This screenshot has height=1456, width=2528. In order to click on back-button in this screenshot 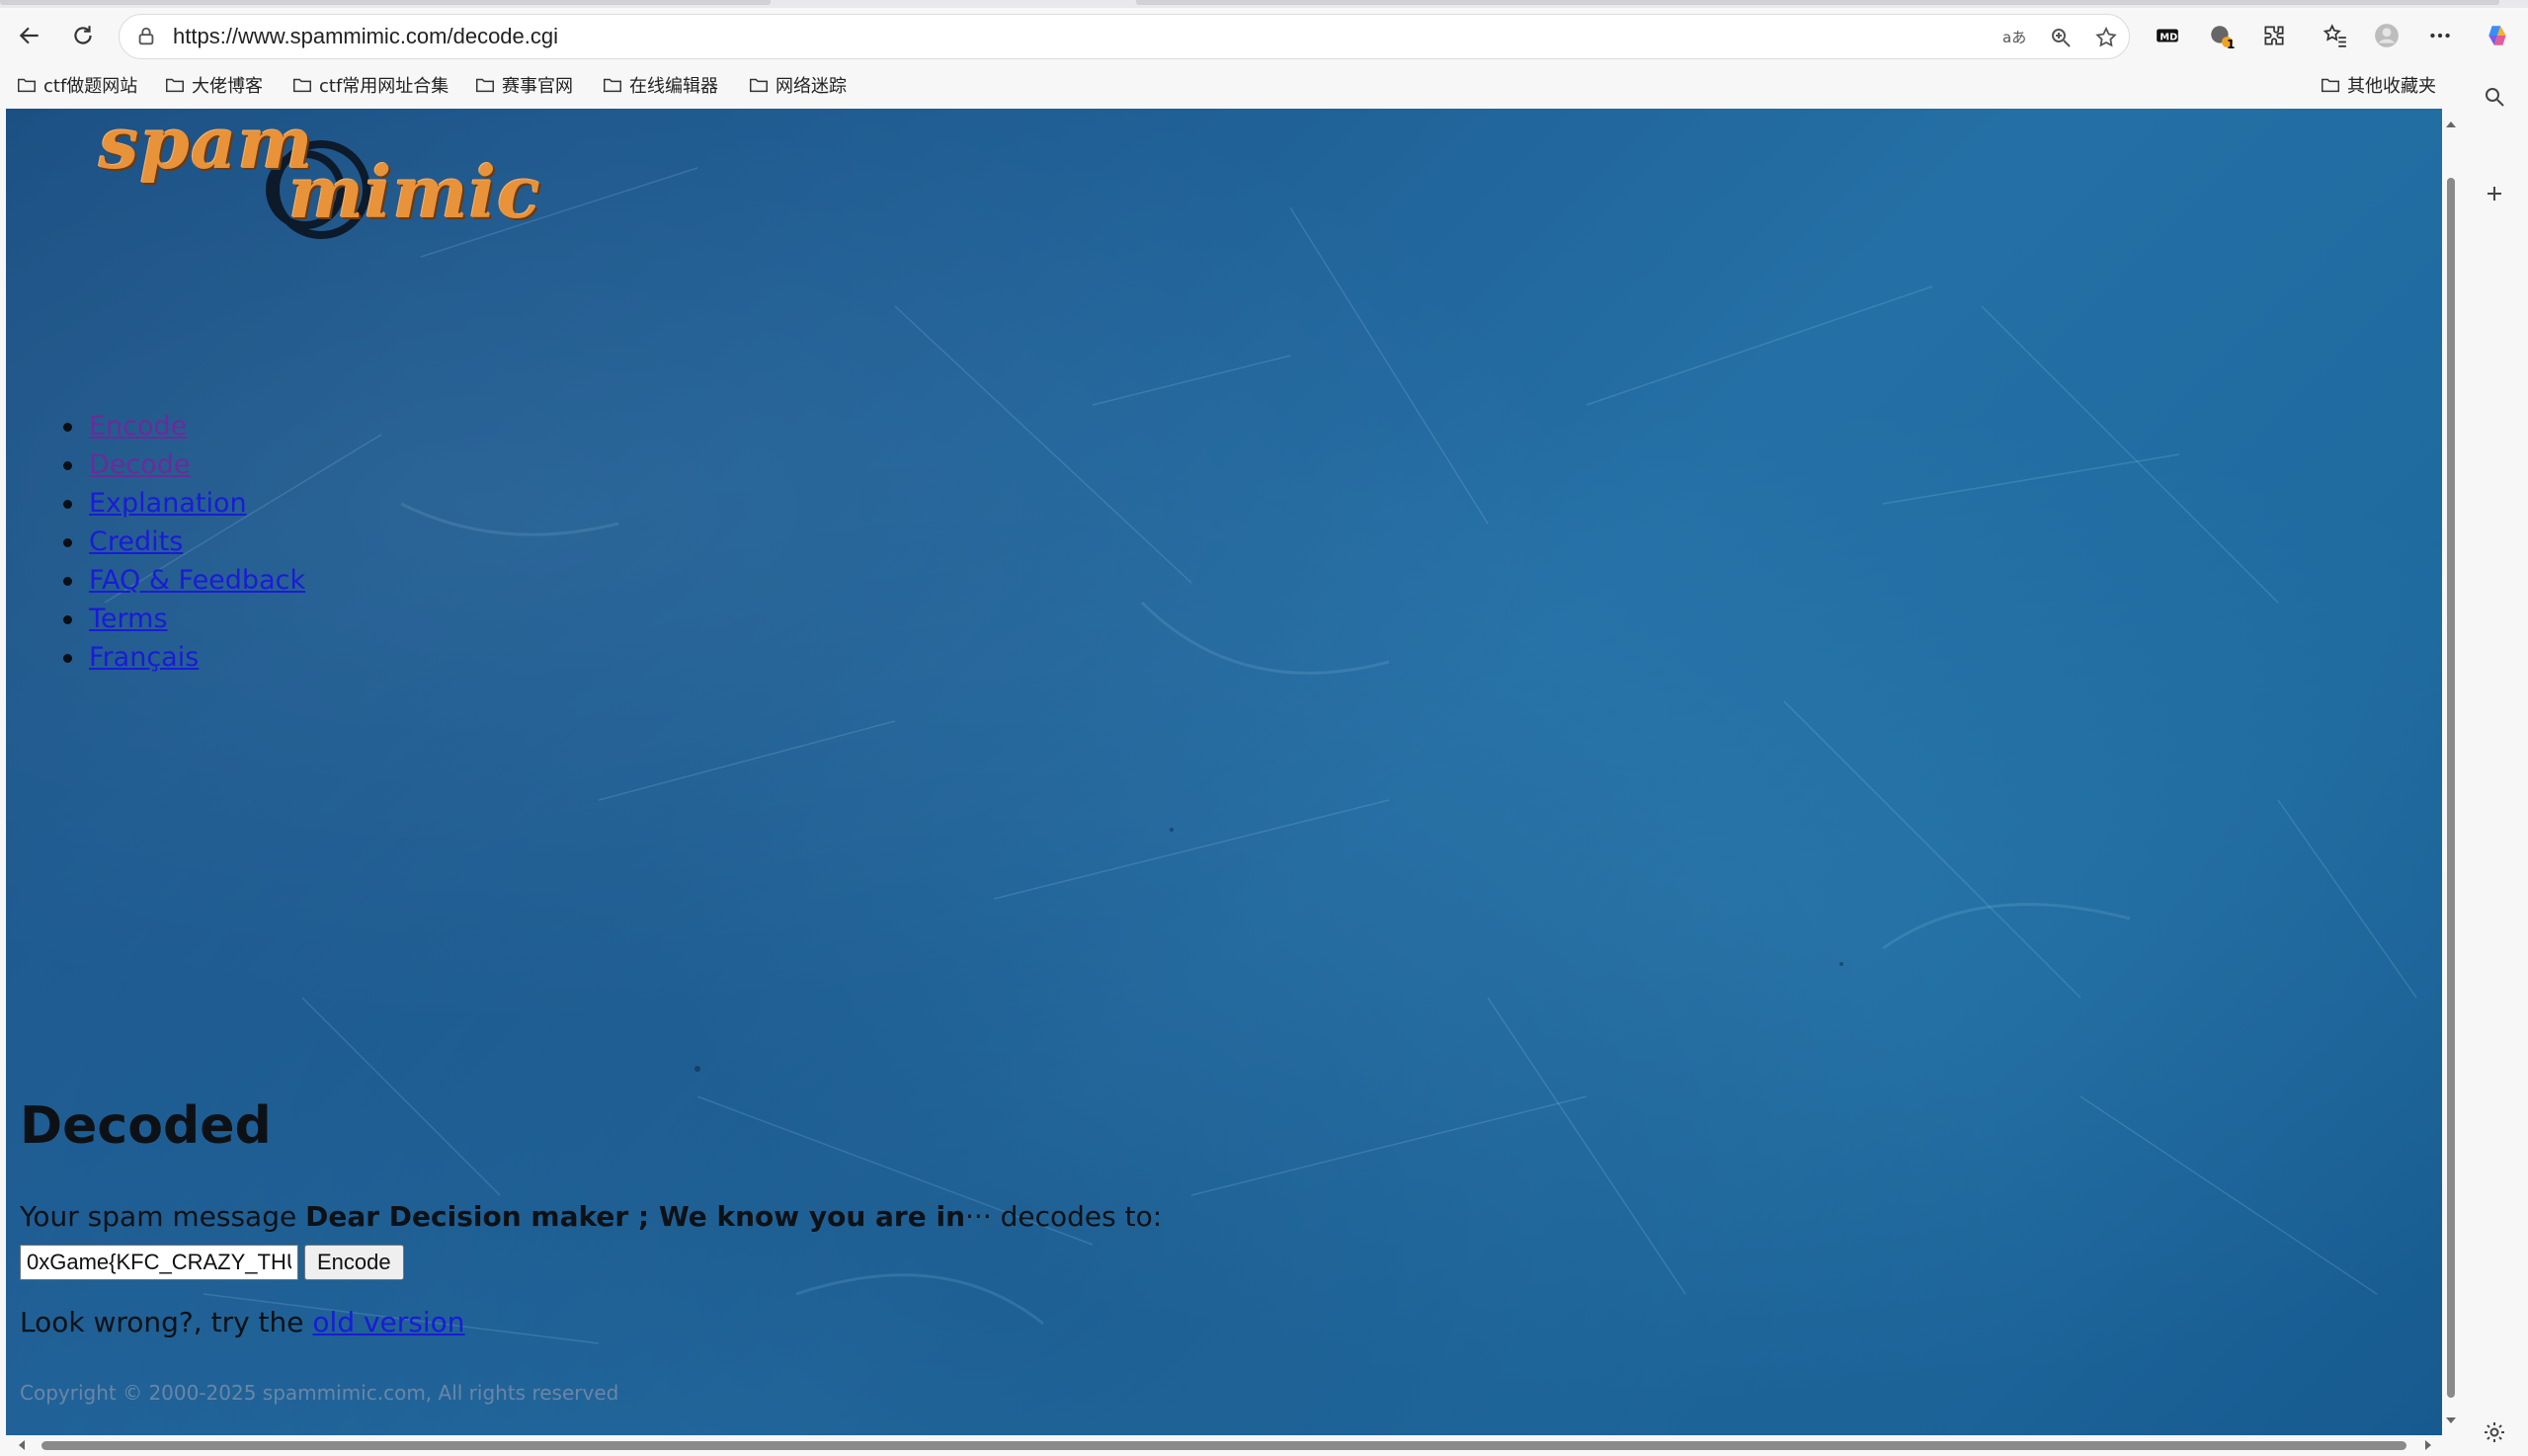, I will do `click(29, 35)`.